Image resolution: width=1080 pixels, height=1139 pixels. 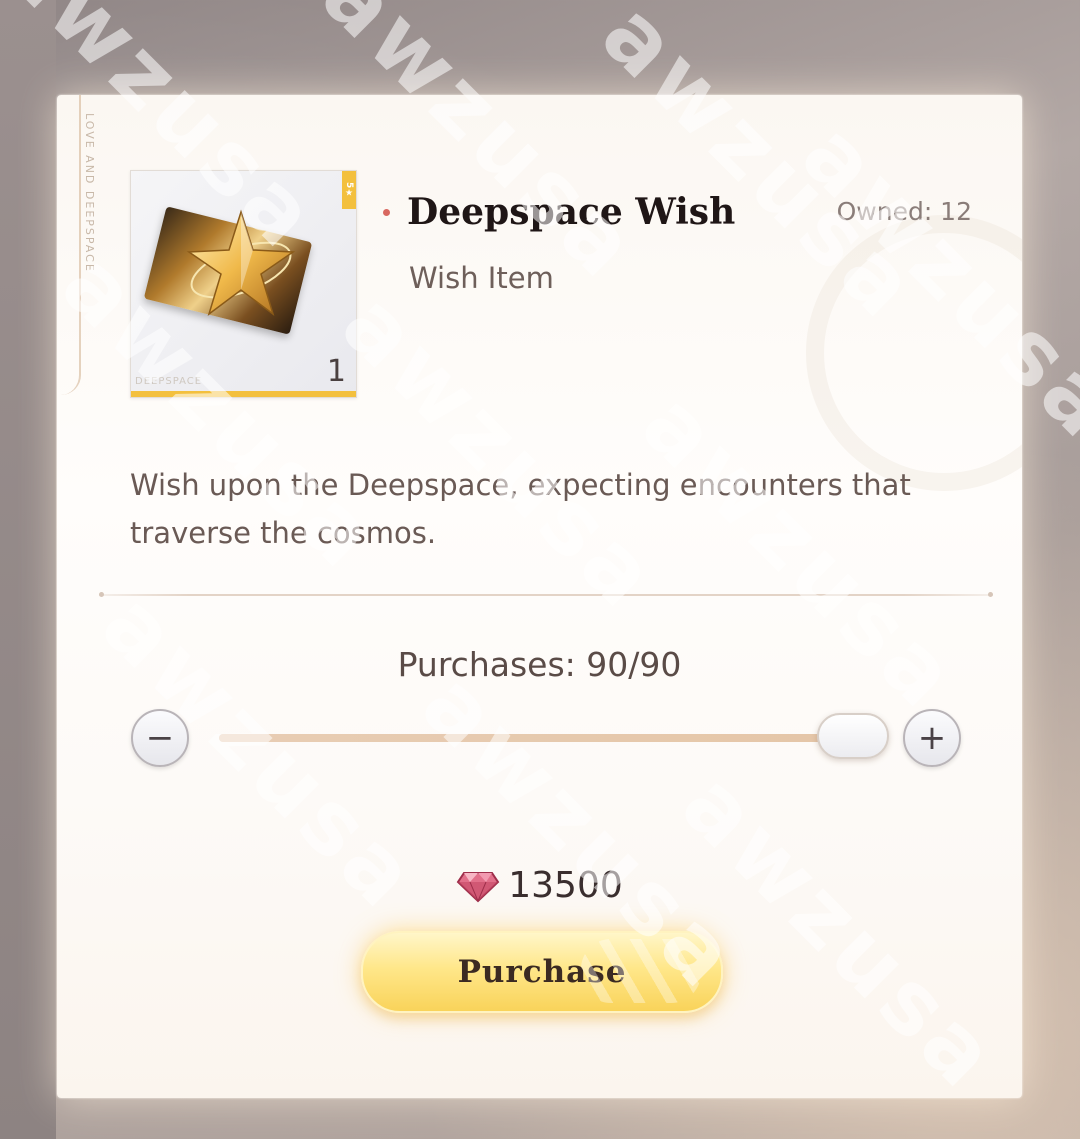 I want to click on purchase-button: Purchase, so click(x=542, y=972).